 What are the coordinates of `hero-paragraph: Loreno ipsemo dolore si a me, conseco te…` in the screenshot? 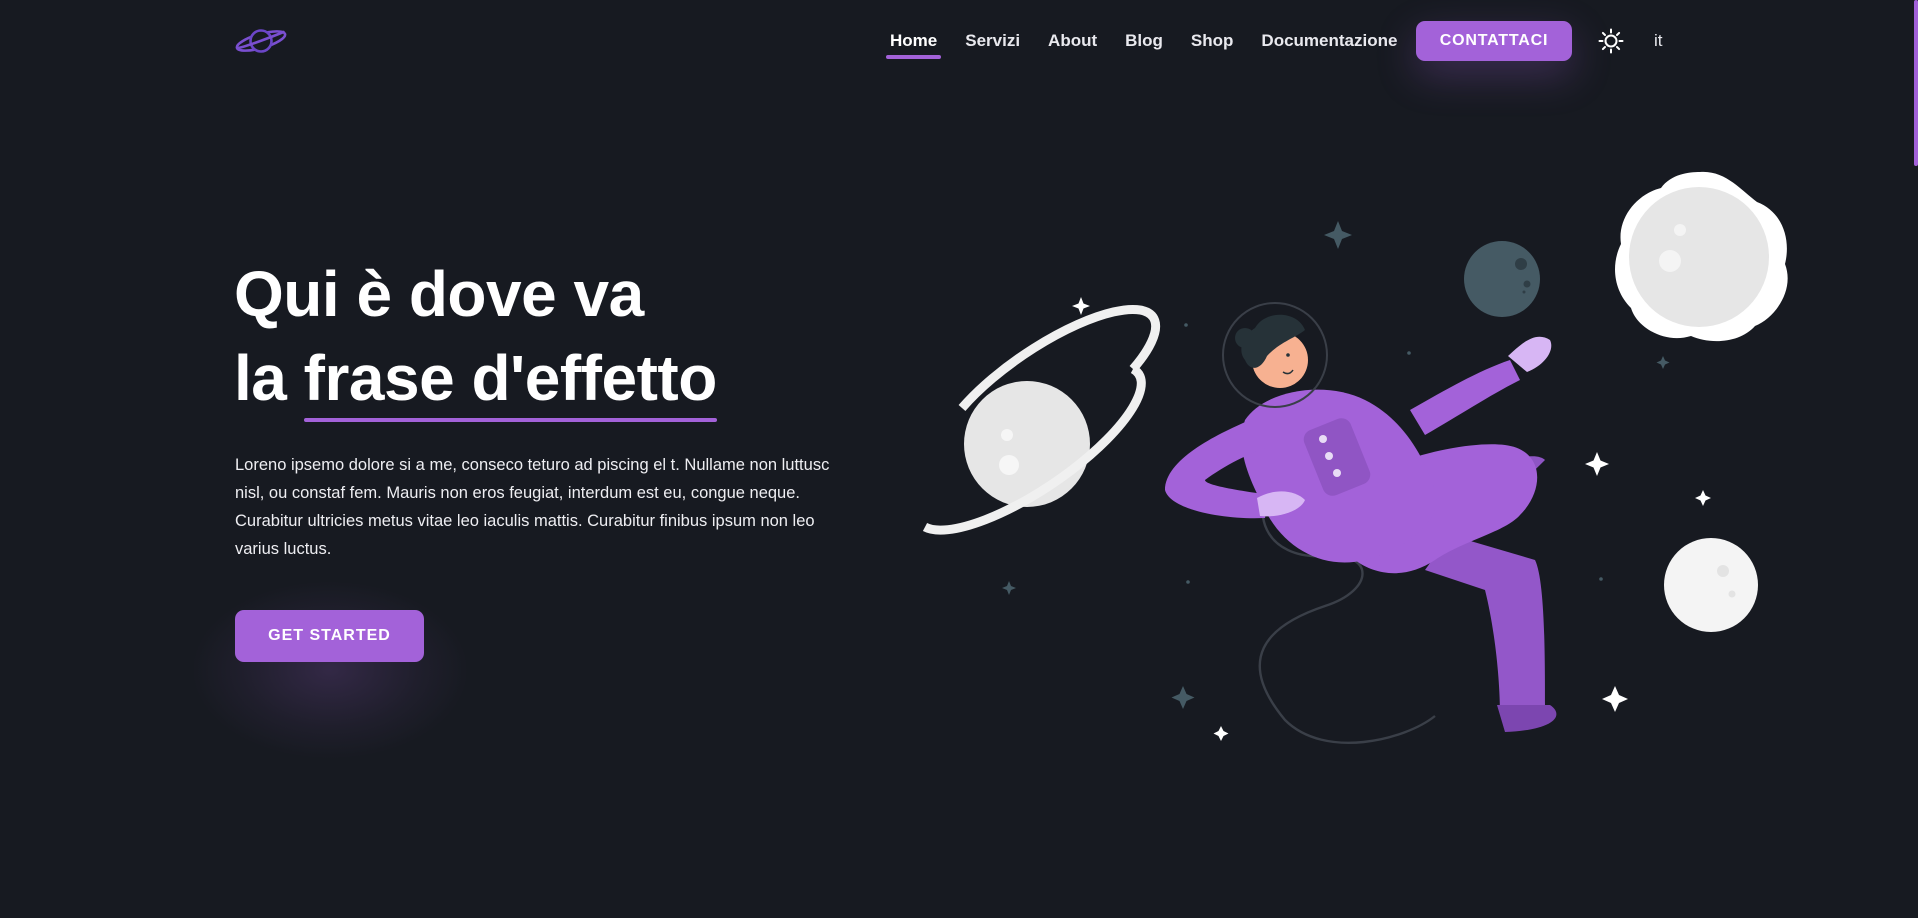 It's located at (532, 507).